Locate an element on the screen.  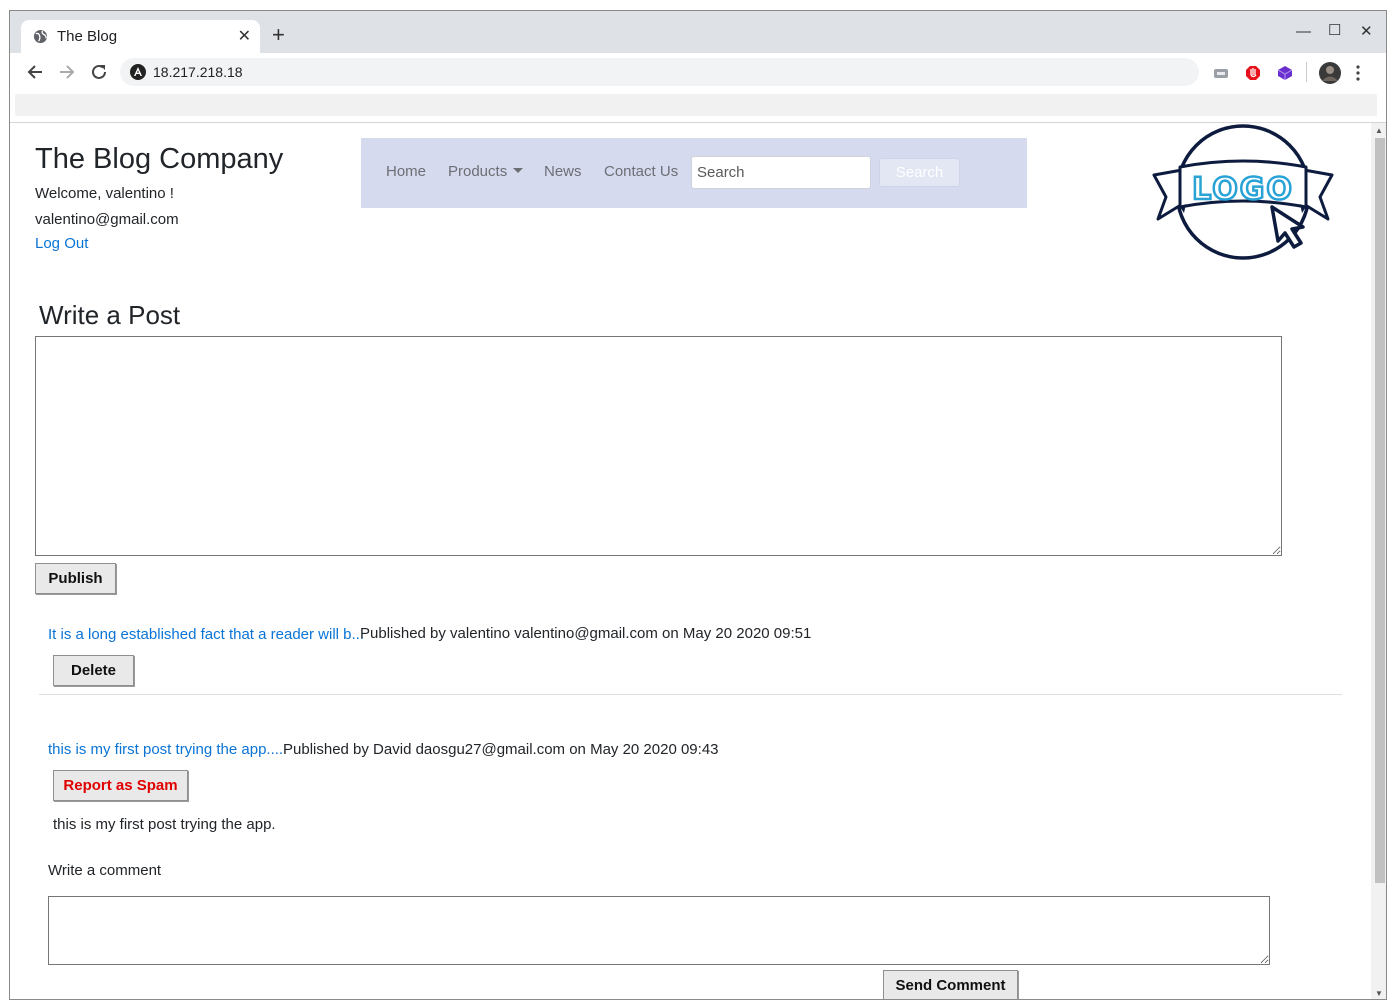
profile-avatar is located at coordinates (1330, 73).